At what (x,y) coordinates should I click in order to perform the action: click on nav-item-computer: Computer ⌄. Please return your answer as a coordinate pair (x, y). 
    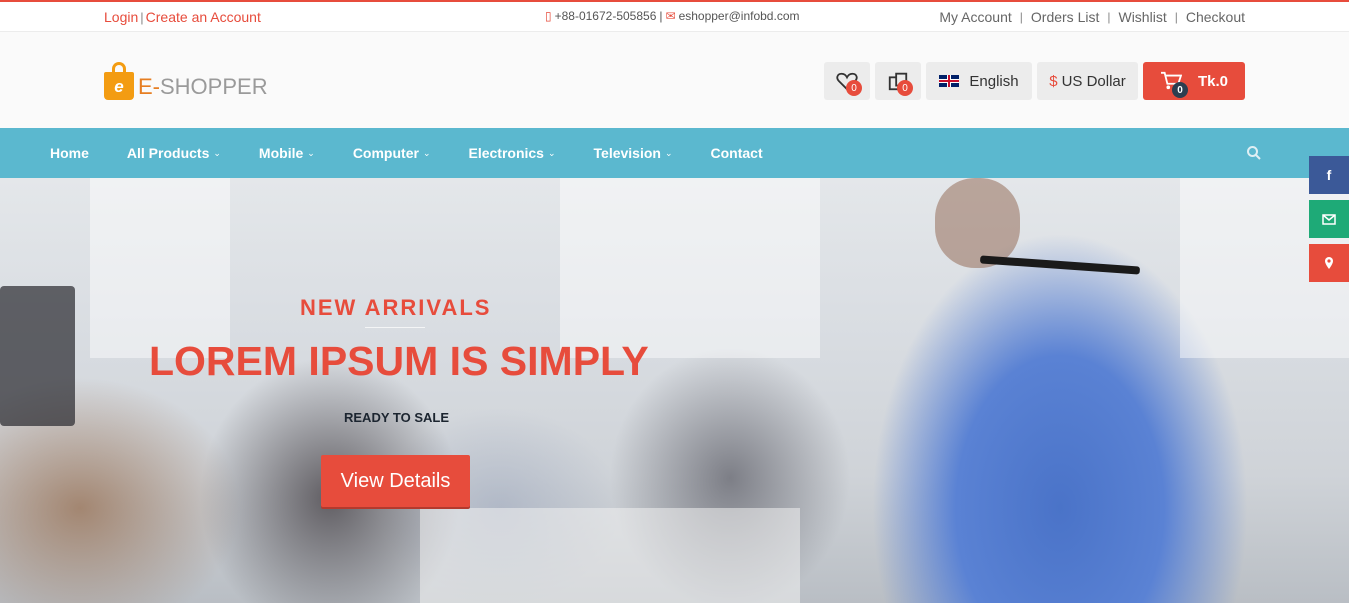
    Looking at the image, I should click on (392, 153).